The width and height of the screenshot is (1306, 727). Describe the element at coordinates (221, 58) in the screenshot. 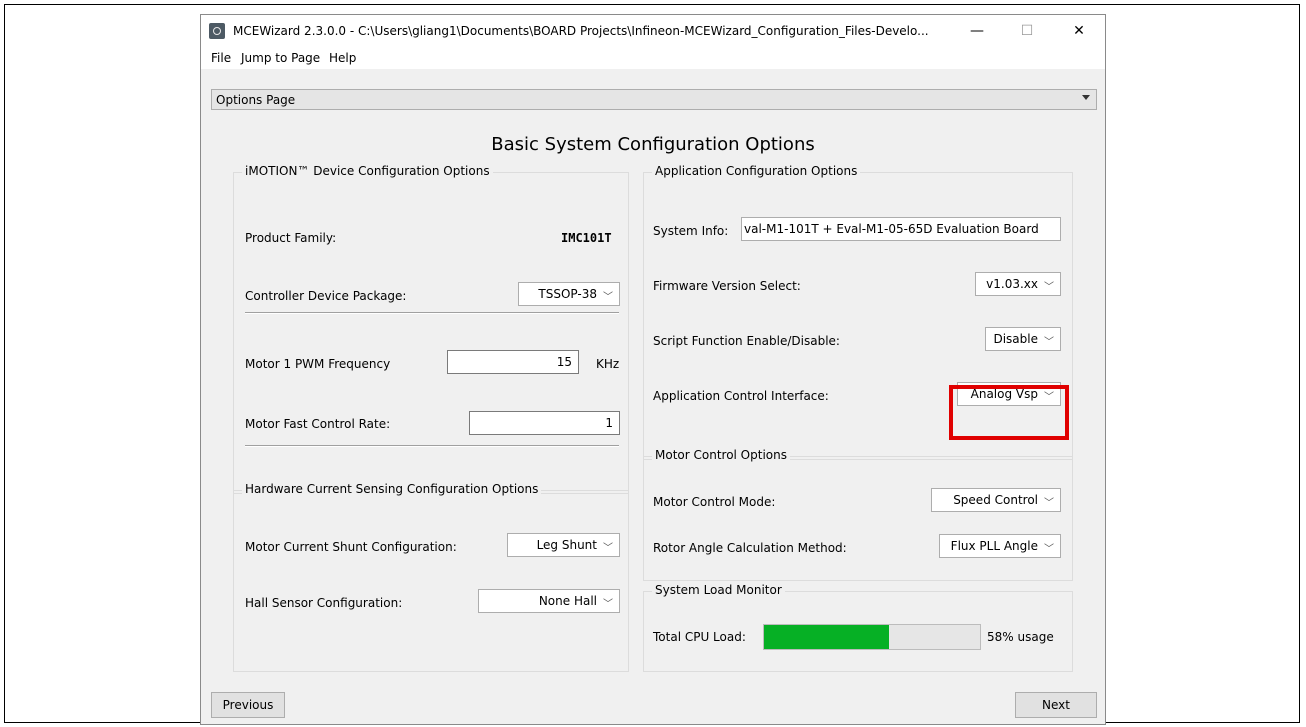

I see `menu-file: File` at that location.